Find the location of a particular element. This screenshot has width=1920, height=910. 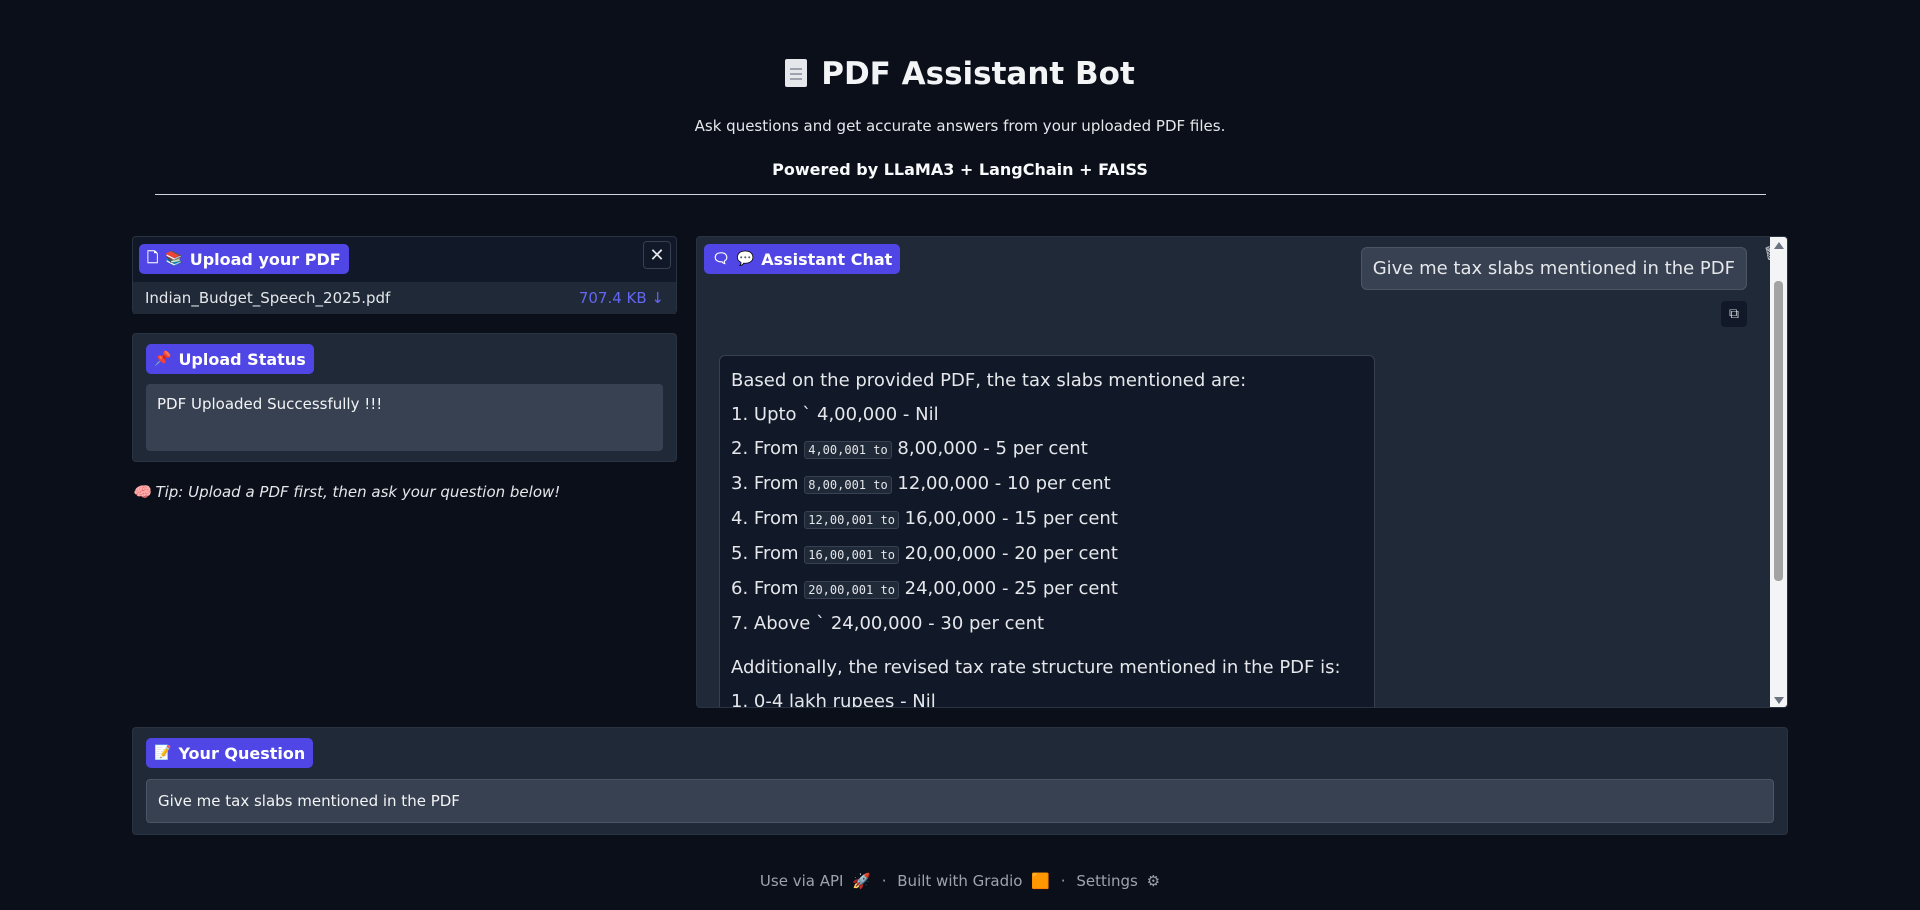

scroll-down-icon is located at coordinates (1779, 700).